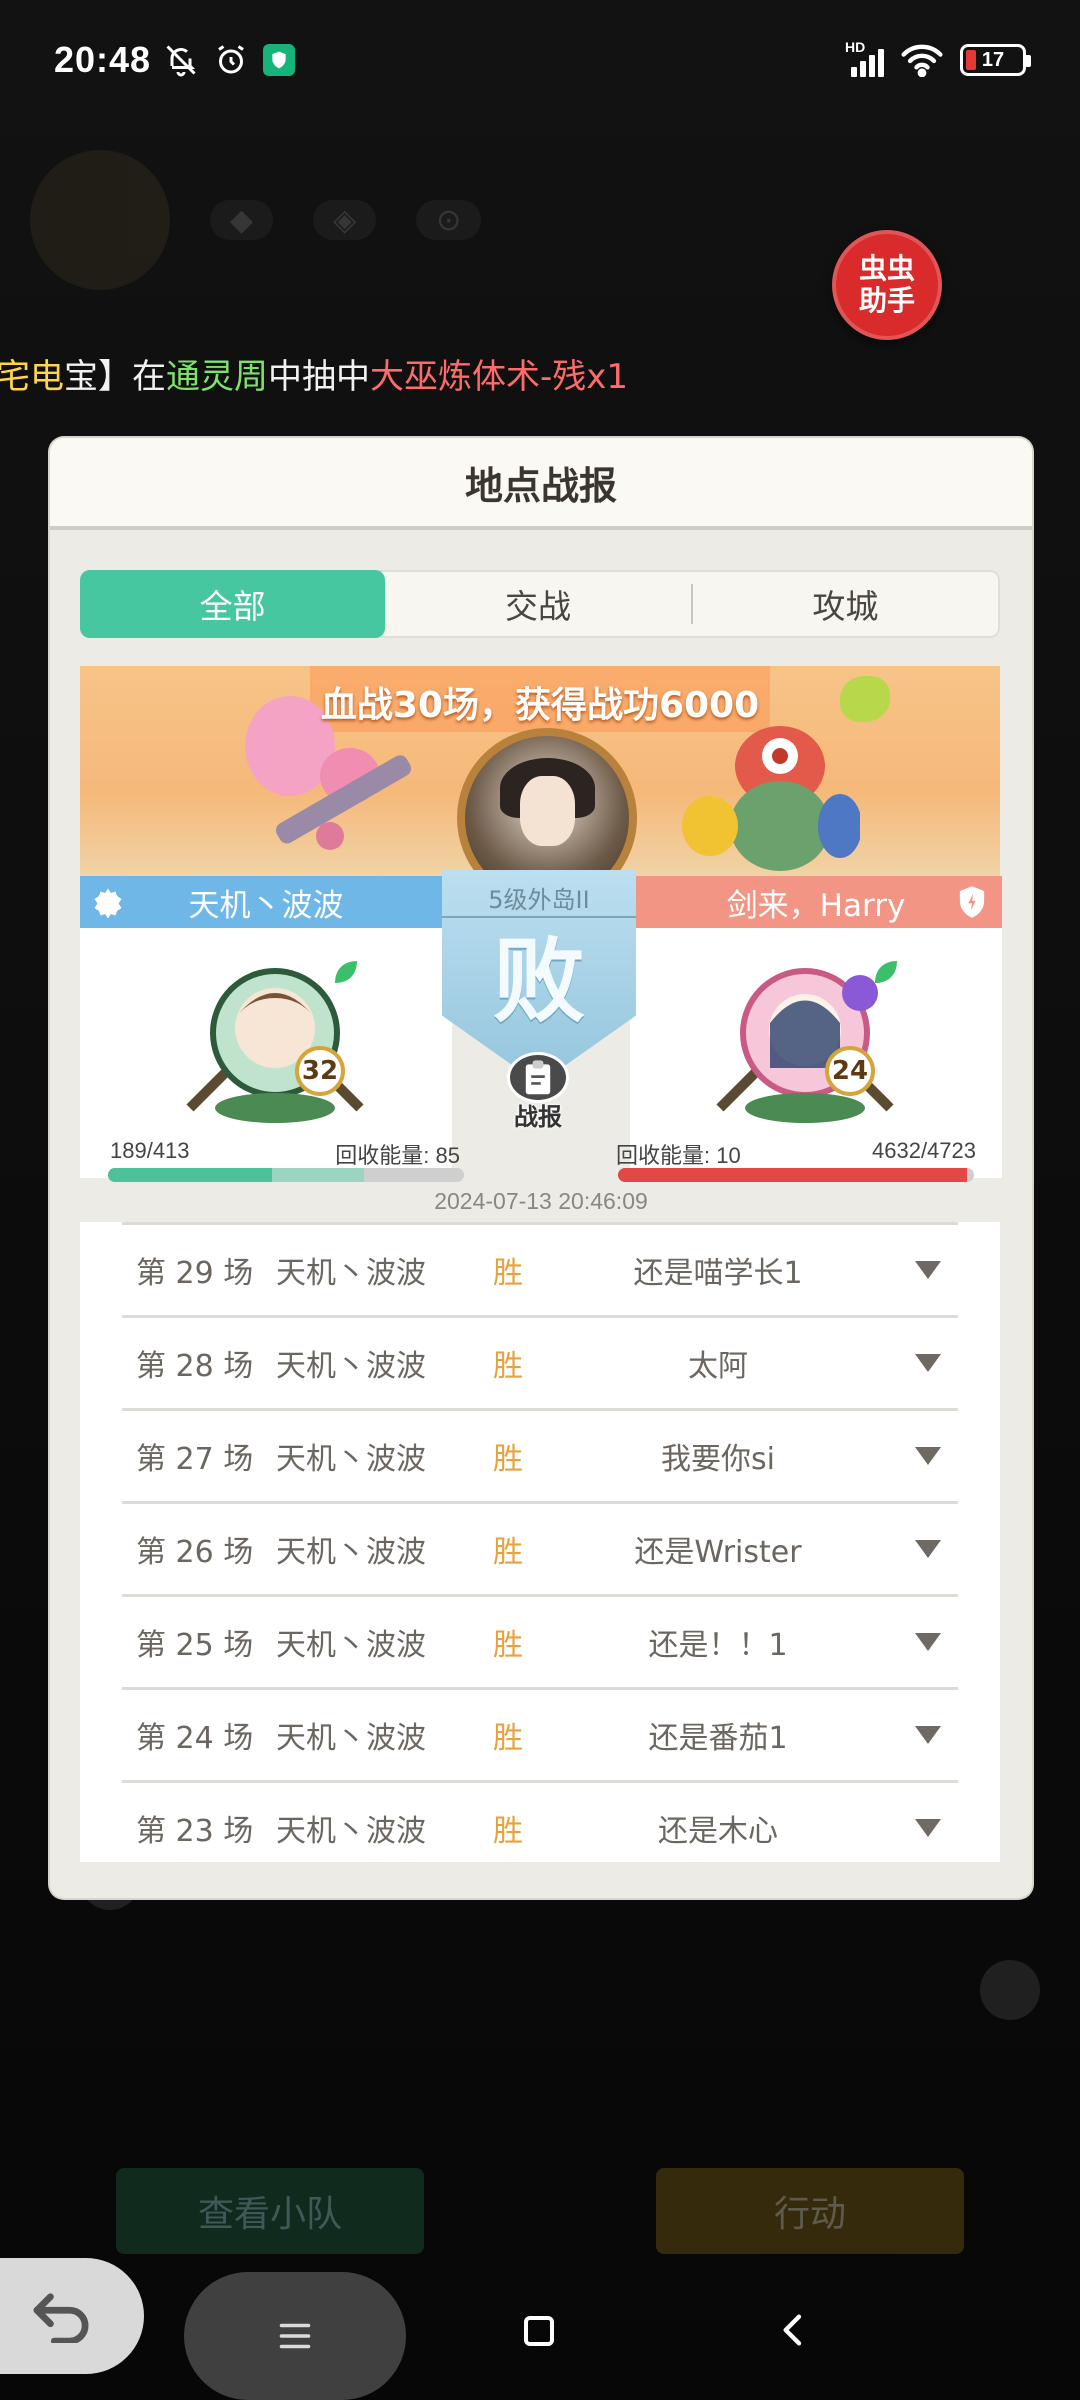 The image size is (1080, 2400). Describe the element at coordinates (540, 1268) in the screenshot. I see `battle-row: 第 29 场天机丶波波 胜 还是喵学长1` at that location.